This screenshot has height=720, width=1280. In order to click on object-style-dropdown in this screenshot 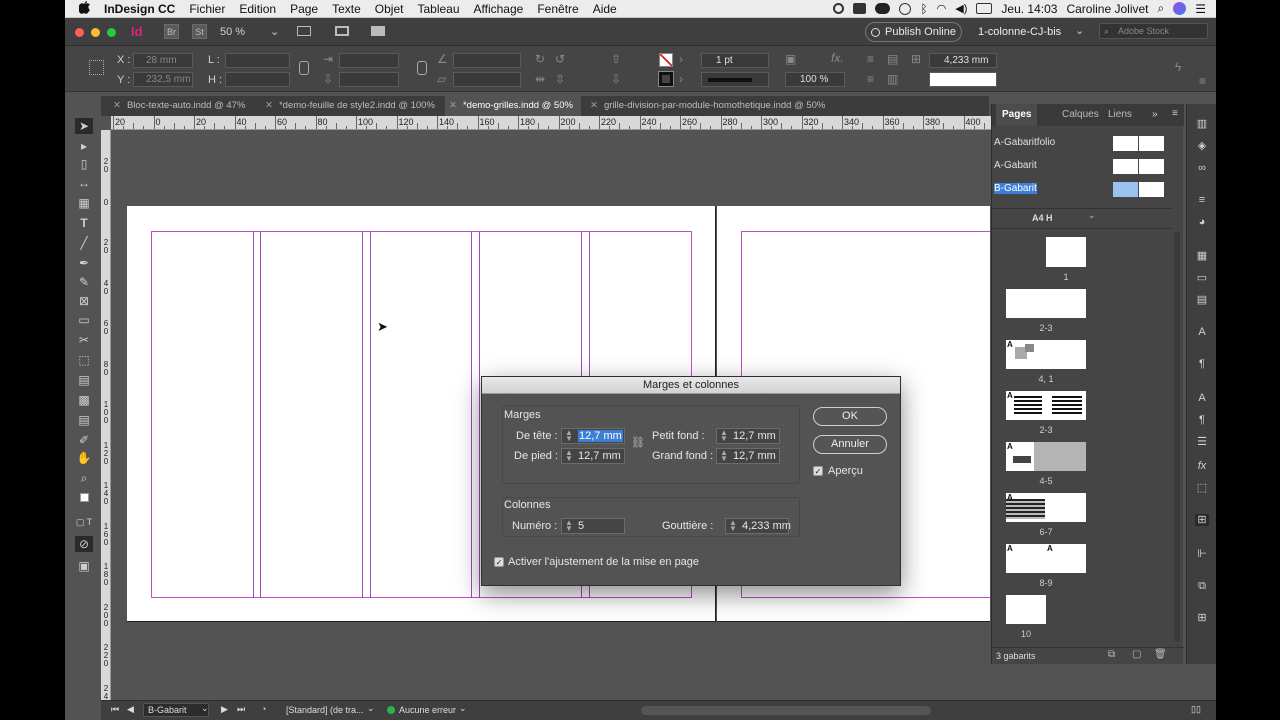, I will do `click(963, 79)`.